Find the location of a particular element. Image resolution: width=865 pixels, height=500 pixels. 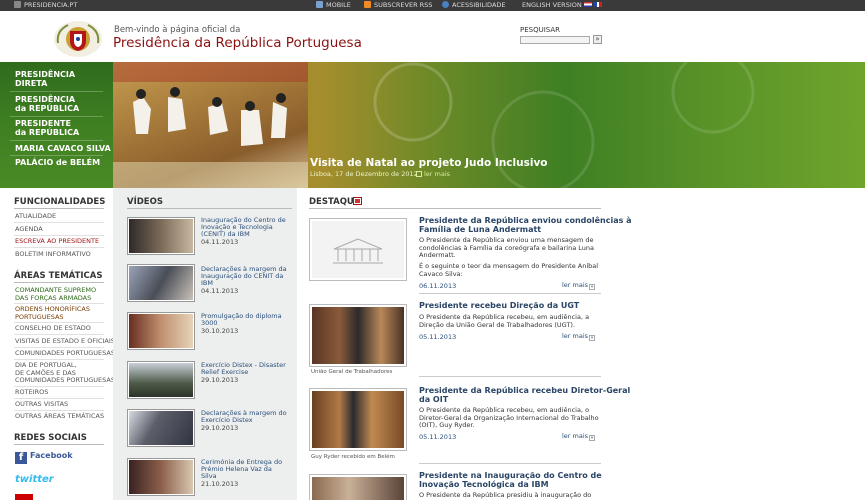

sidebar-item-escreva: ESCREVA AO PRESIDENTE is located at coordinates (57, 241).